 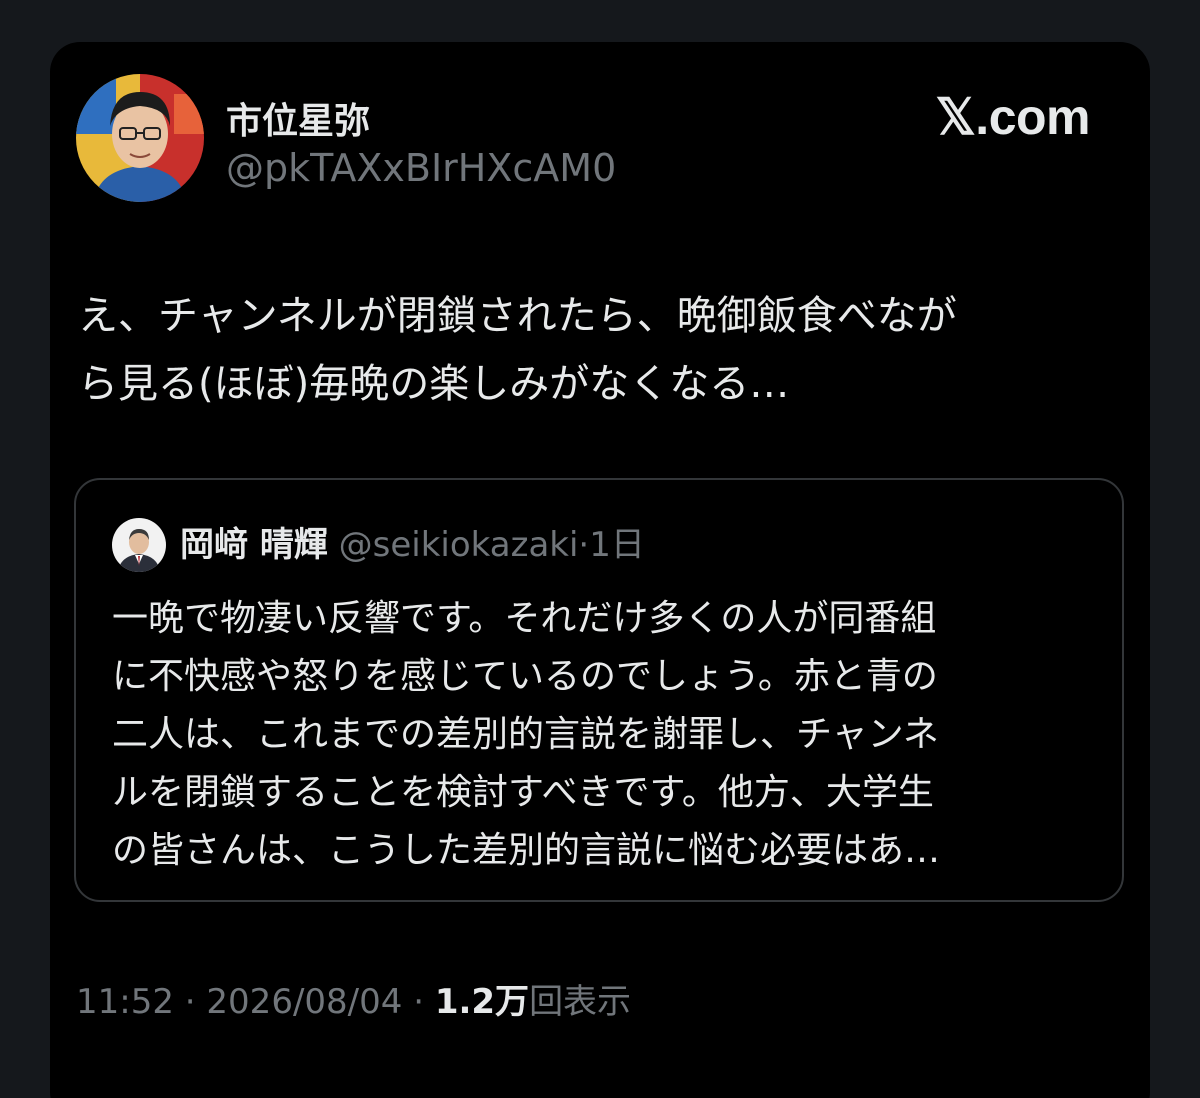 I want to click on post-time: 11:52, so click(x=125, y=1002).